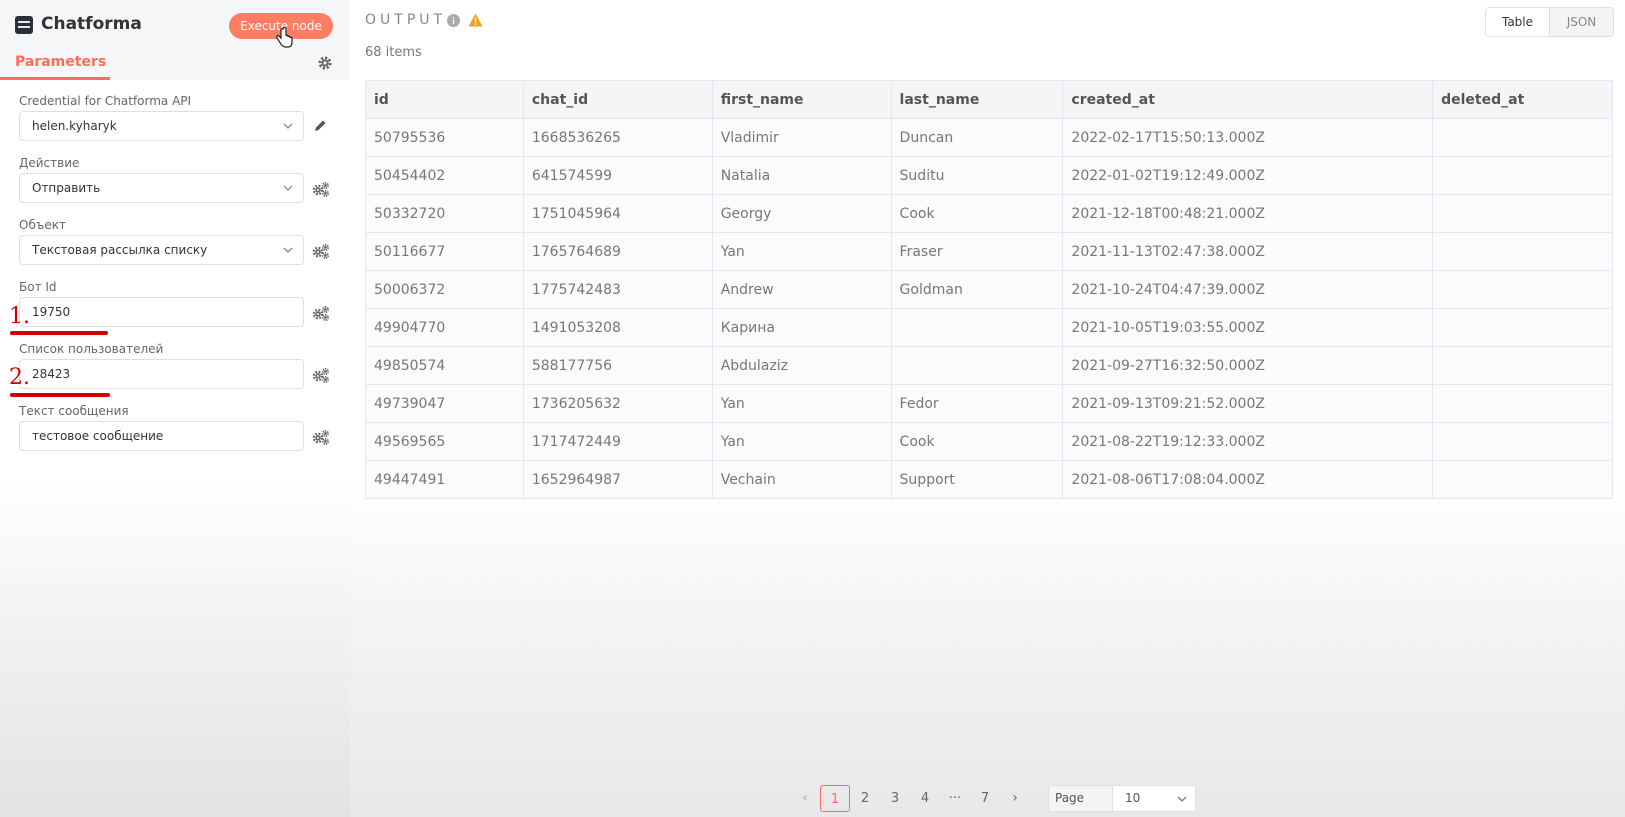 The image size is (1625, 817). What do you see at coordinates (444, 441) in the screenshot?
I see `table-cell: 49569565` at bounding box center [444, 441].